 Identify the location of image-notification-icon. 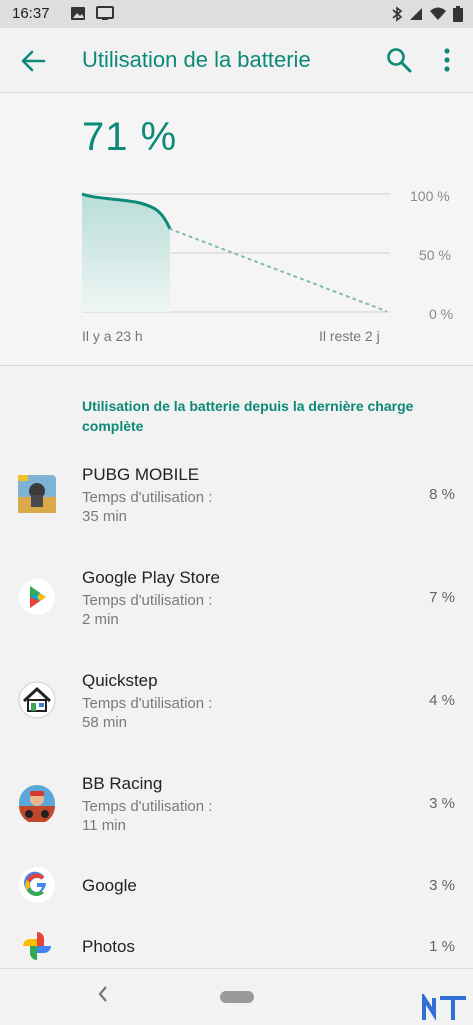
(78, 13).